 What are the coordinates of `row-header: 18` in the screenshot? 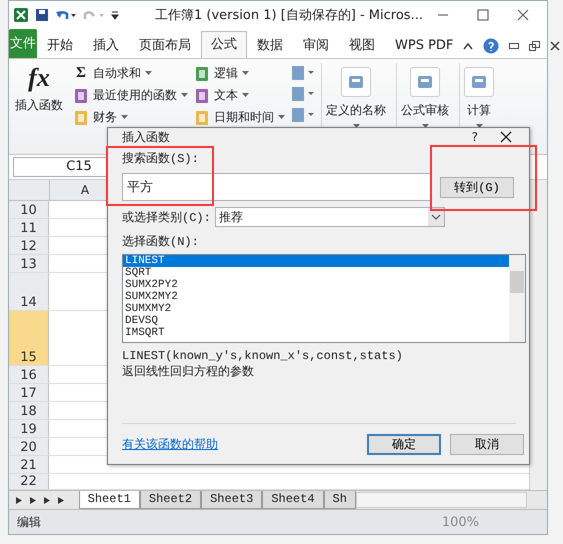 It's located at (29, 411).